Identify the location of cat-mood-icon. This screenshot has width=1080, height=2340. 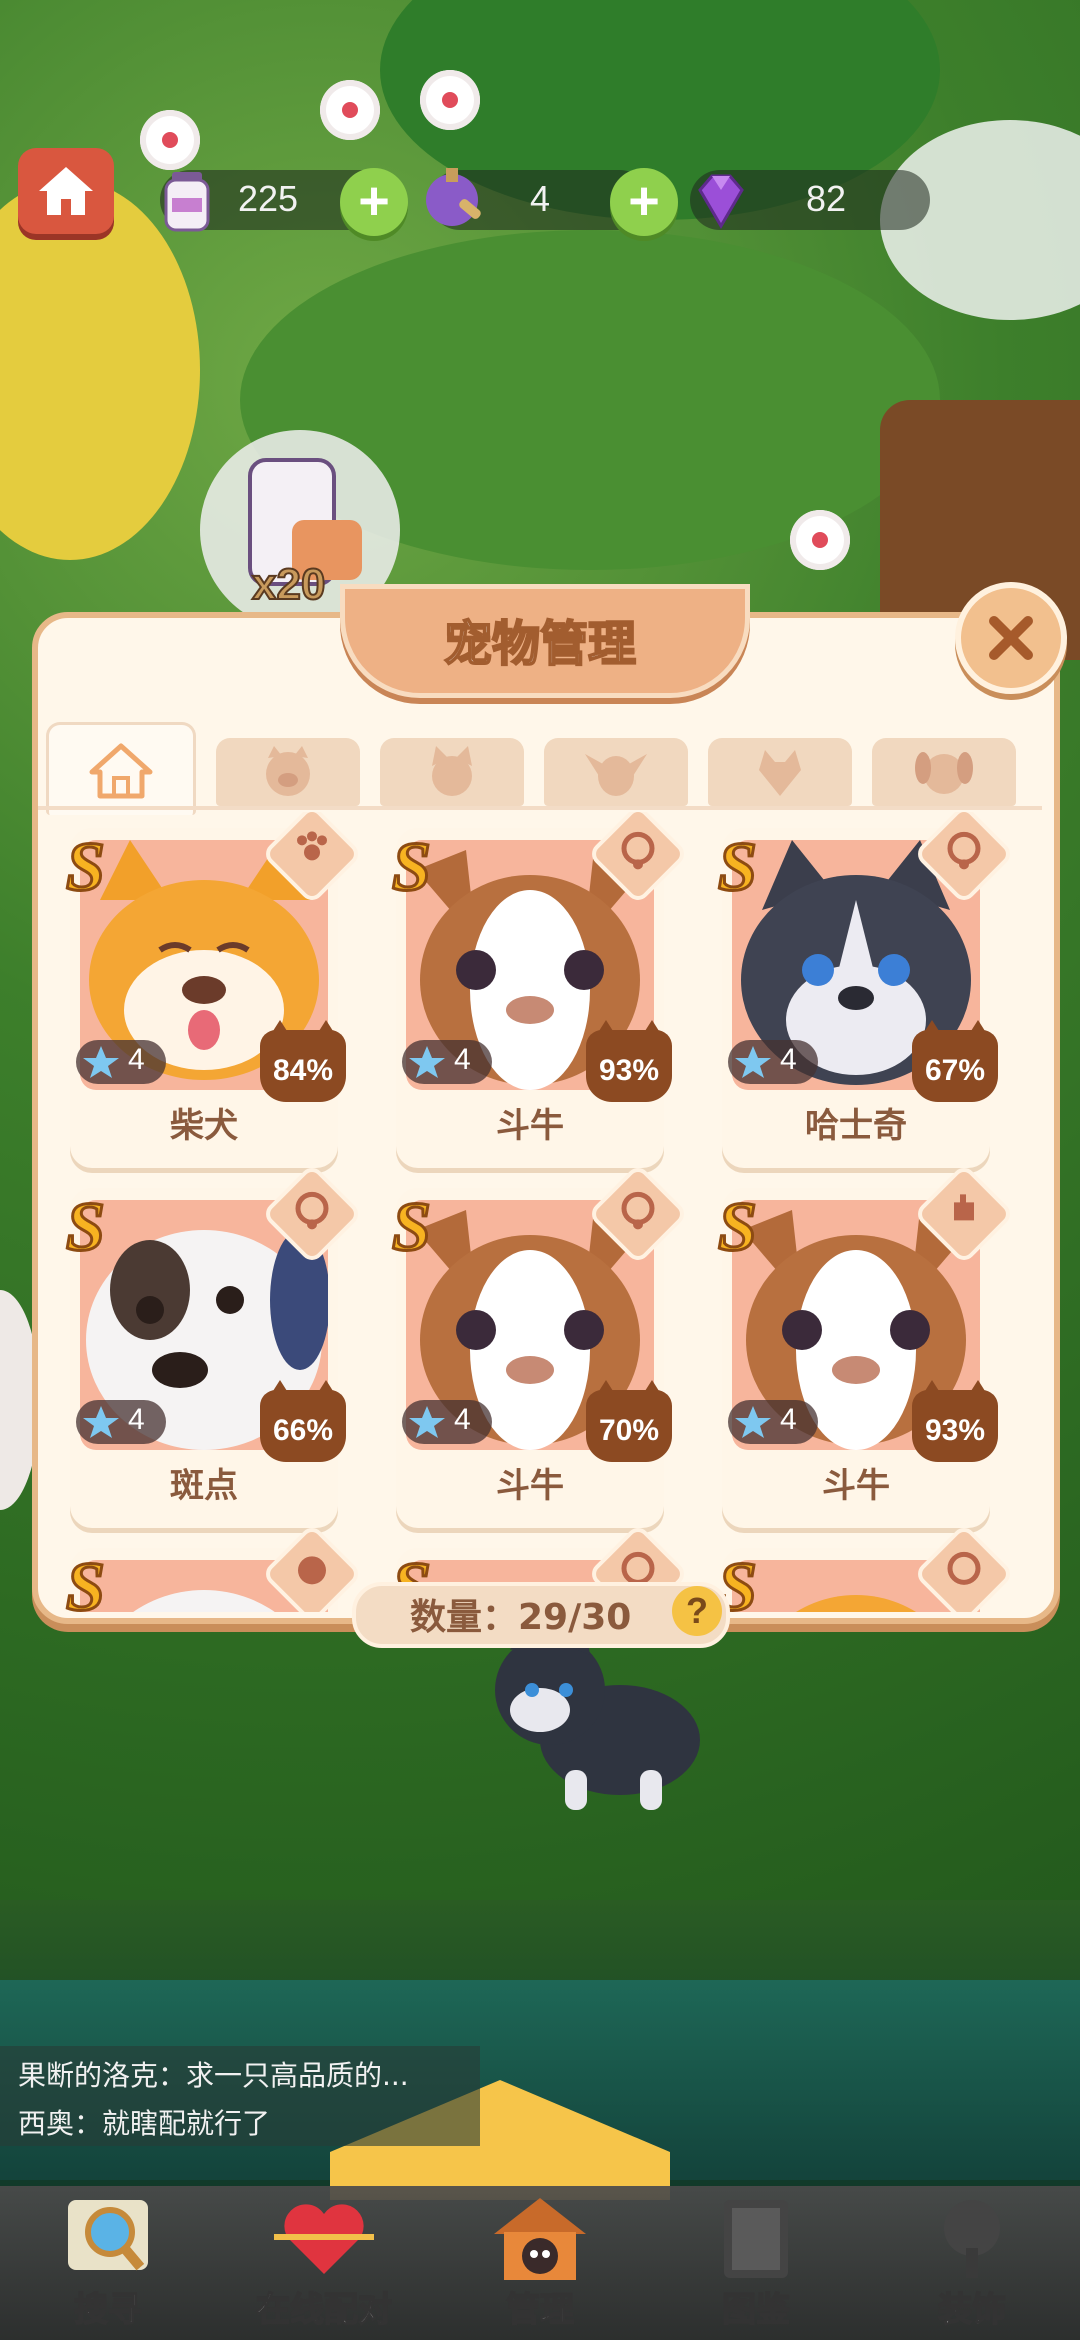
(312, 1570).